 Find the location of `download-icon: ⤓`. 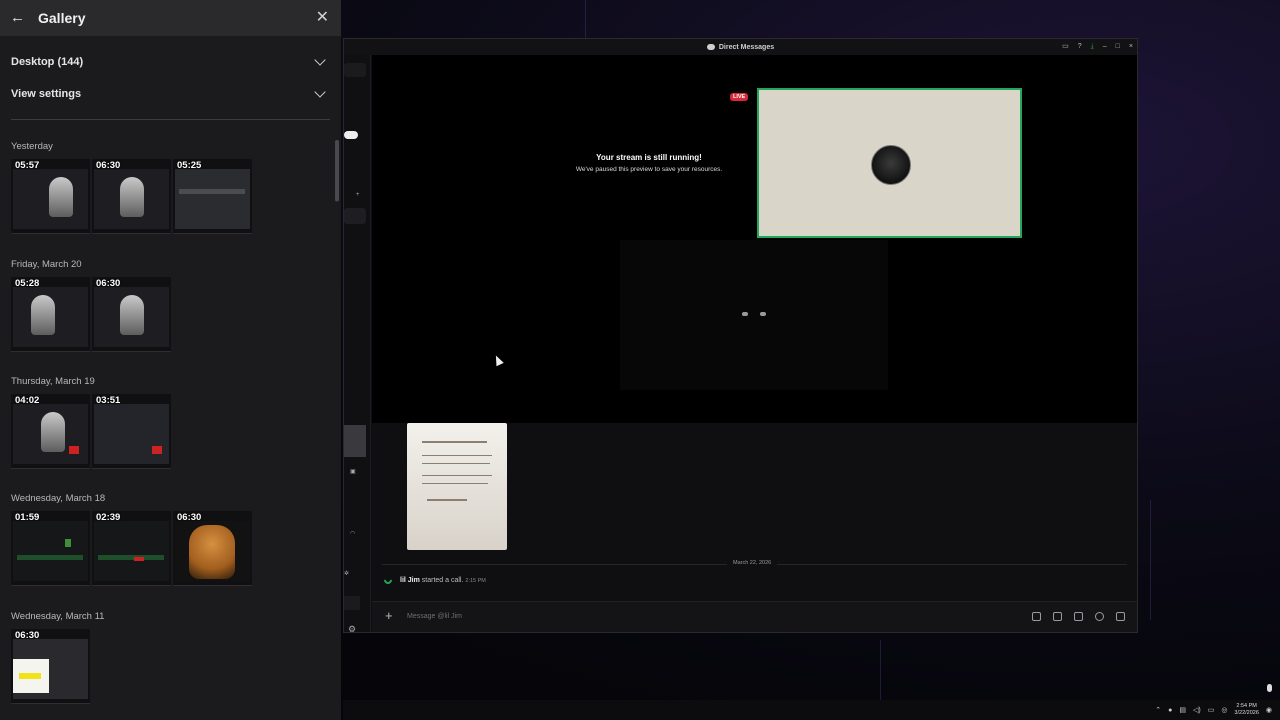

download-icon: ⤓ is located at coordinates (1092, 46).